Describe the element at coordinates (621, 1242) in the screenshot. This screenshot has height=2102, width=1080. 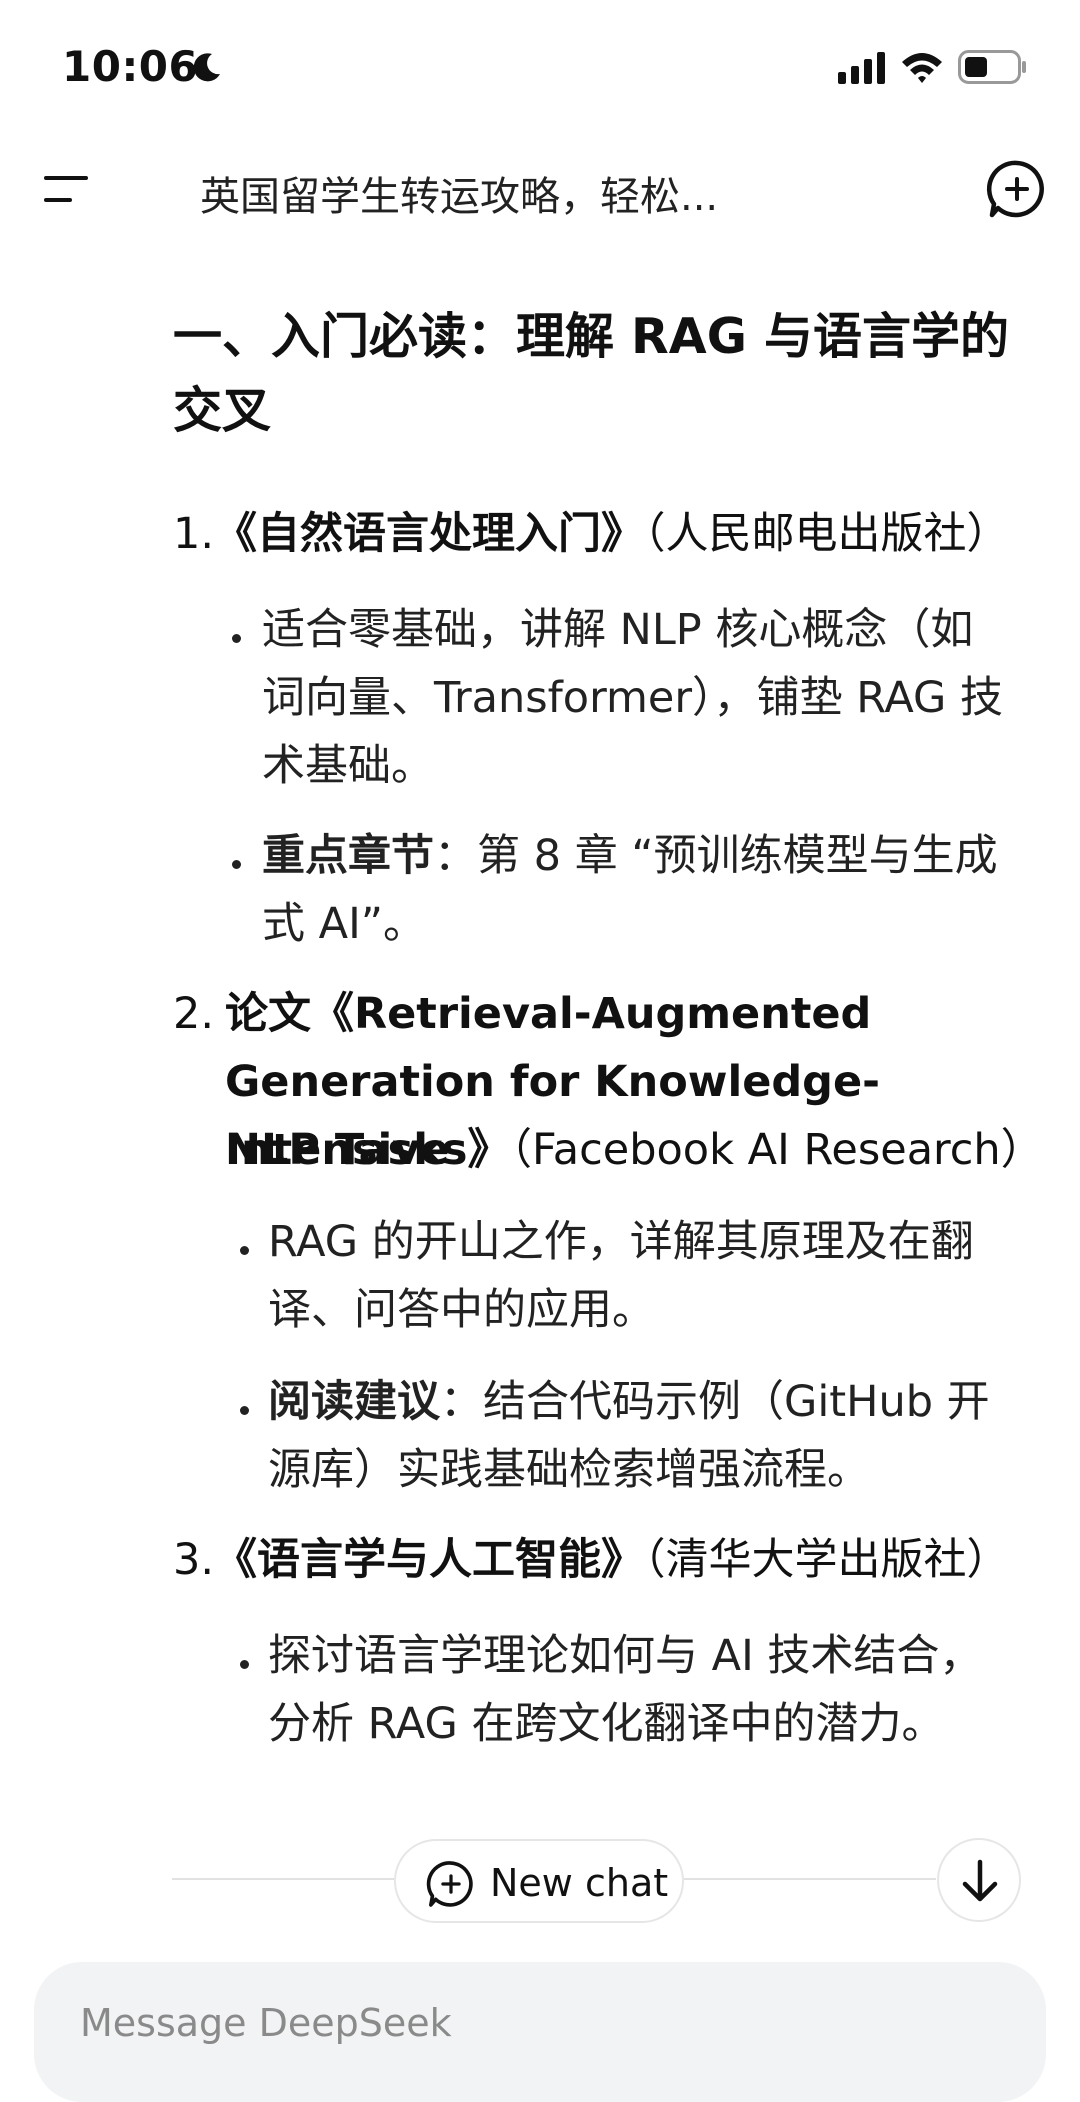
I see `bullet-text: RAG 的开山之作，详解其原理及在翻` at that location.